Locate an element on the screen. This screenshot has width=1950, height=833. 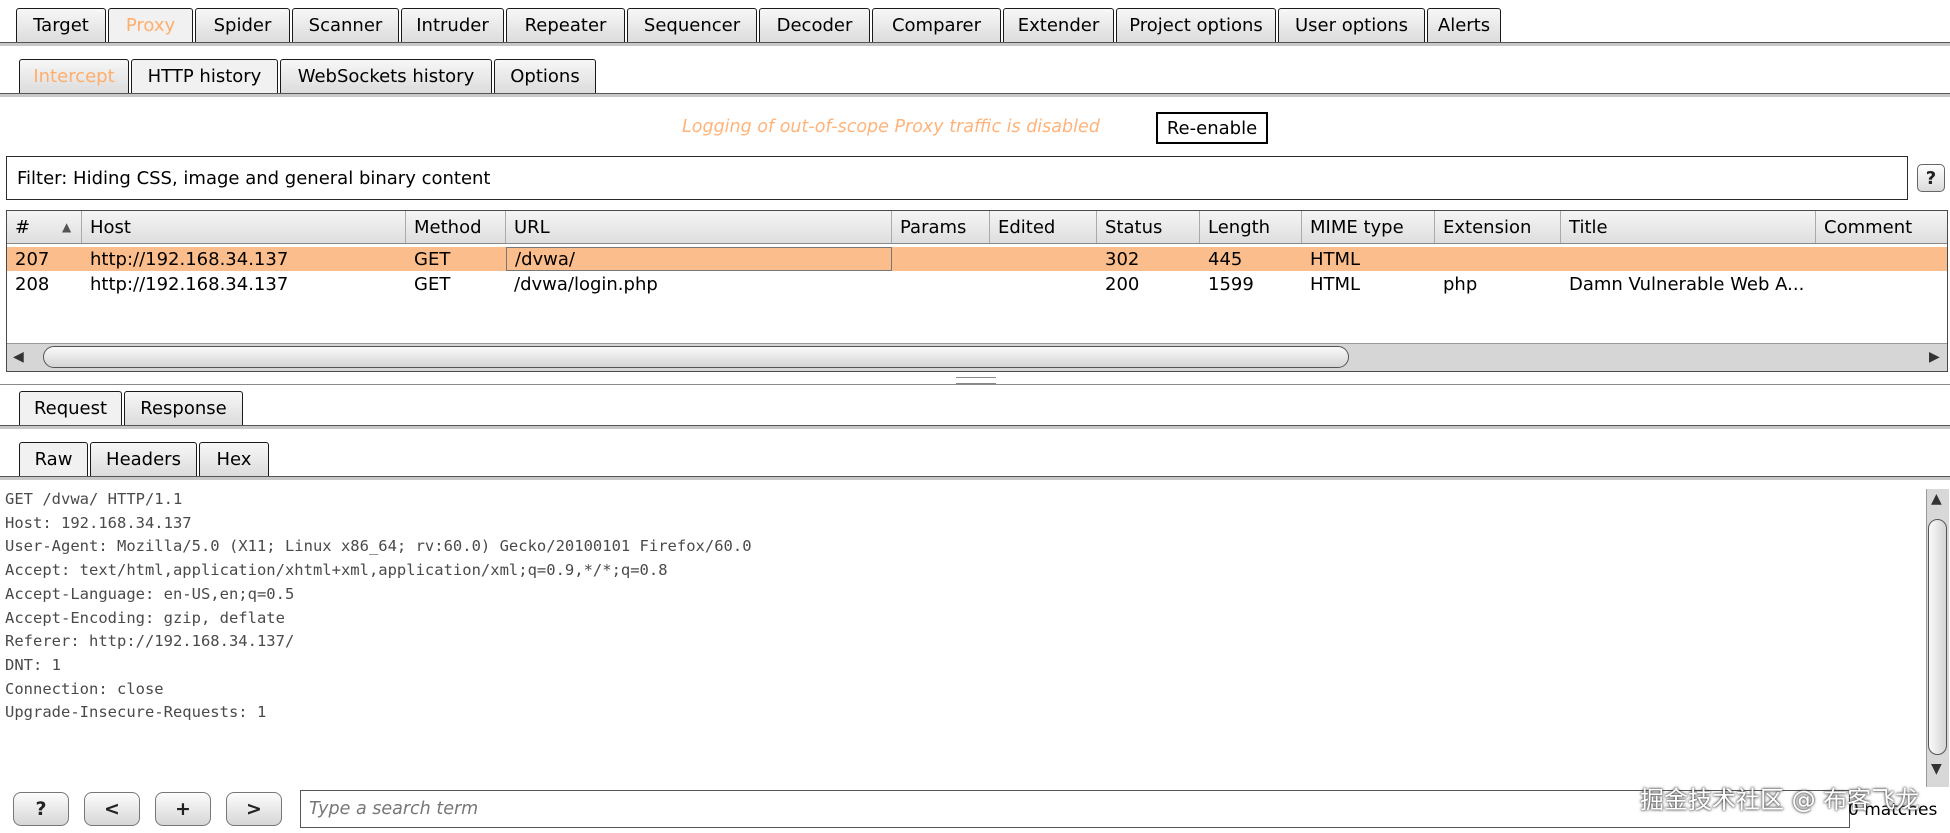
request-line: DNT: 1 is located at coordinates (33, 664).